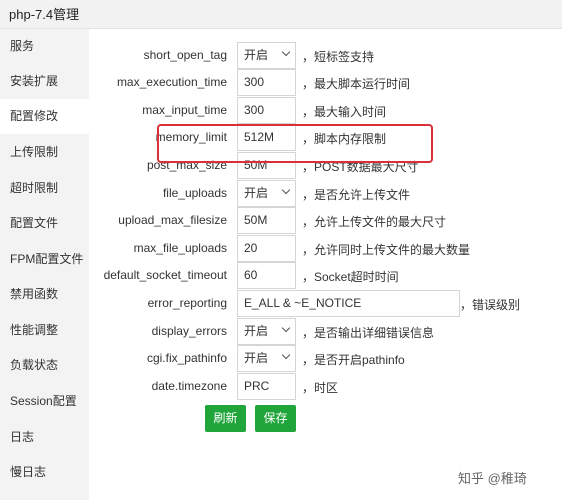 This screenshot has width=562, height=500. What do you see at coordinates (490, 305) in the screenshot?
I see `setting-description: ，错误级别` at bounding box center [490, 305].